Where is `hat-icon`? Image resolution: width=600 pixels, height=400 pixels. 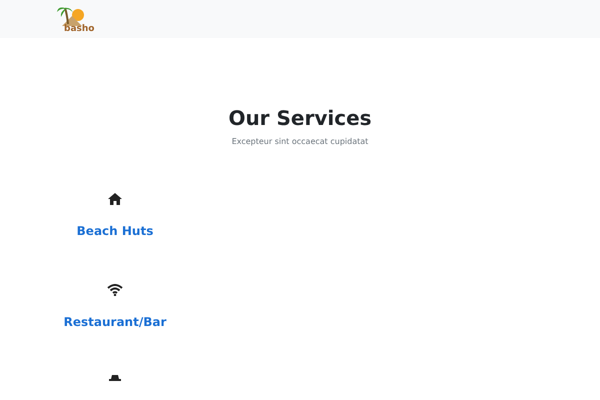
hat-icon is located at coordinates (115, 378).